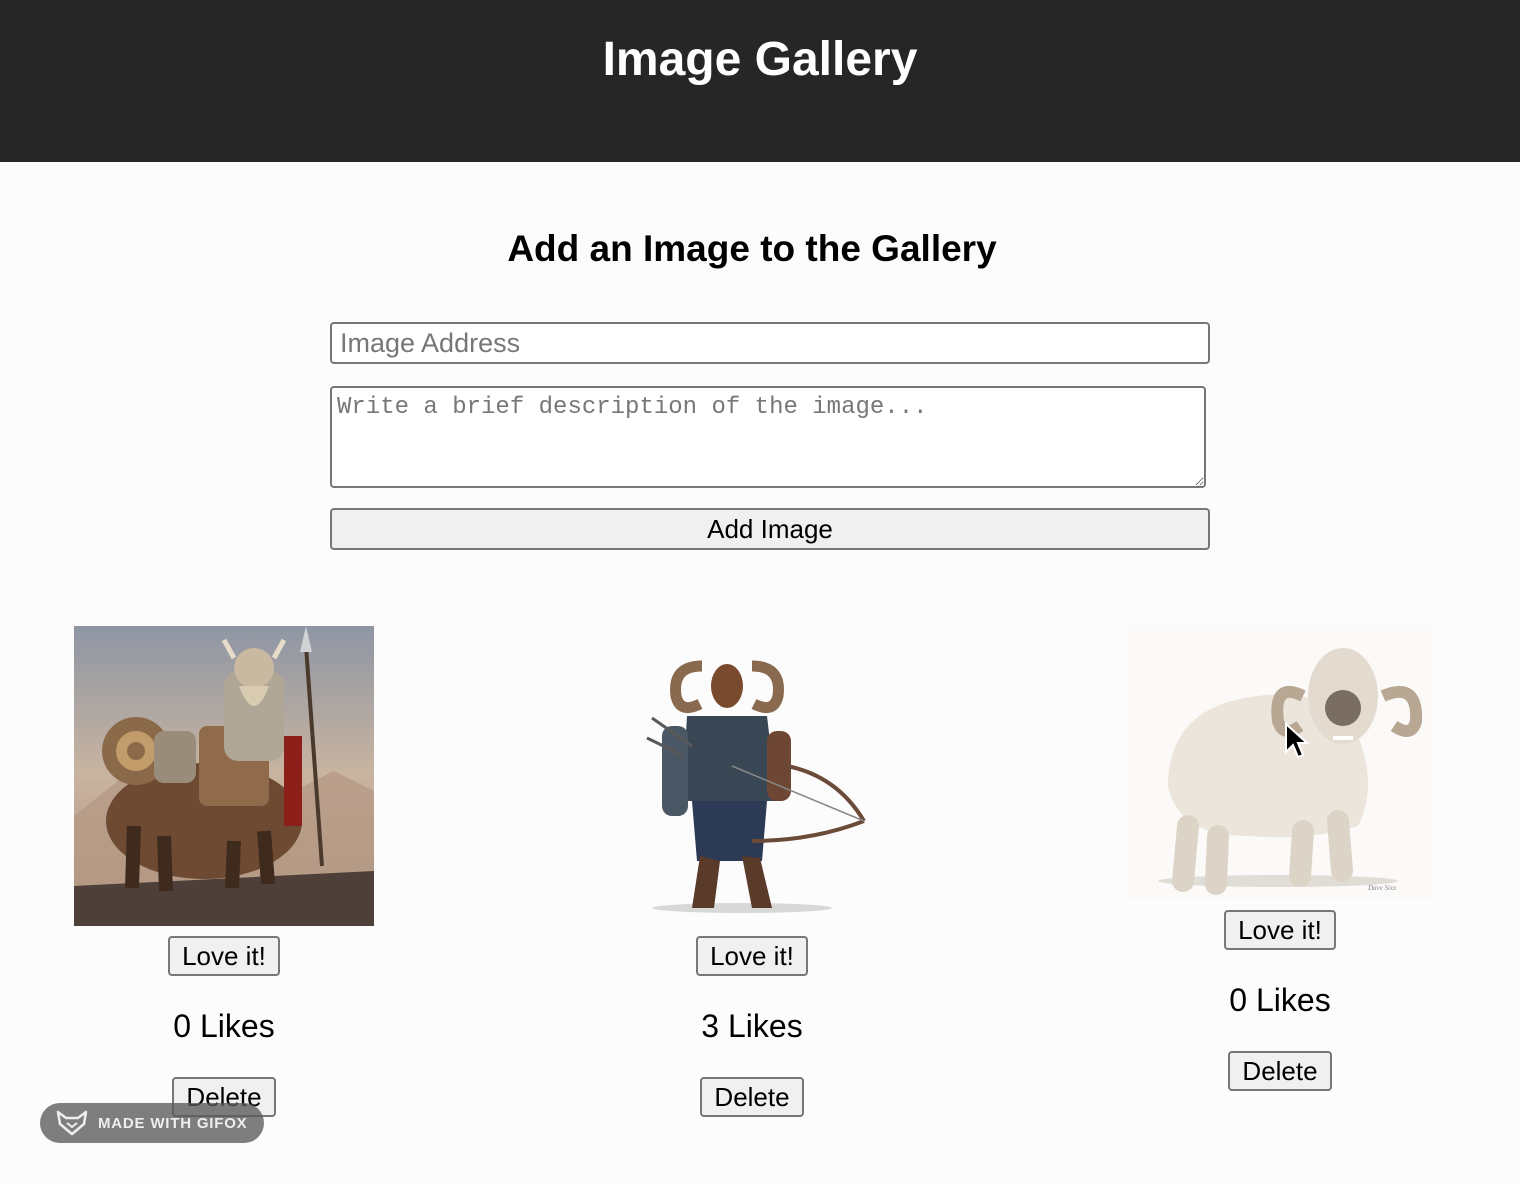 Image resolution: width=1520 pixels, height=1184 pixels. I want to click on gallery-card: Love it! 0 Likes Delete, so click(224, 871).